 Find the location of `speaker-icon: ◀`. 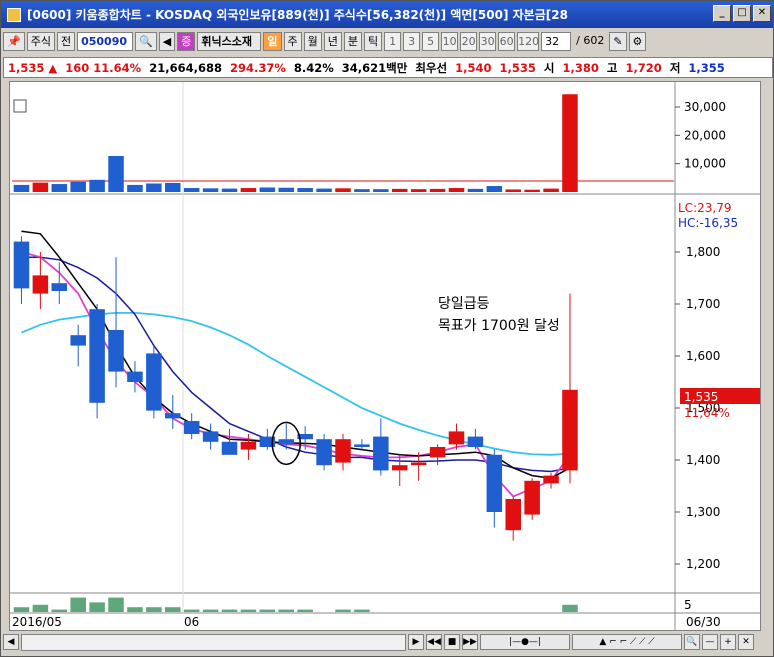

speaker-icon: ◀ is located at coordinates (167, 41).